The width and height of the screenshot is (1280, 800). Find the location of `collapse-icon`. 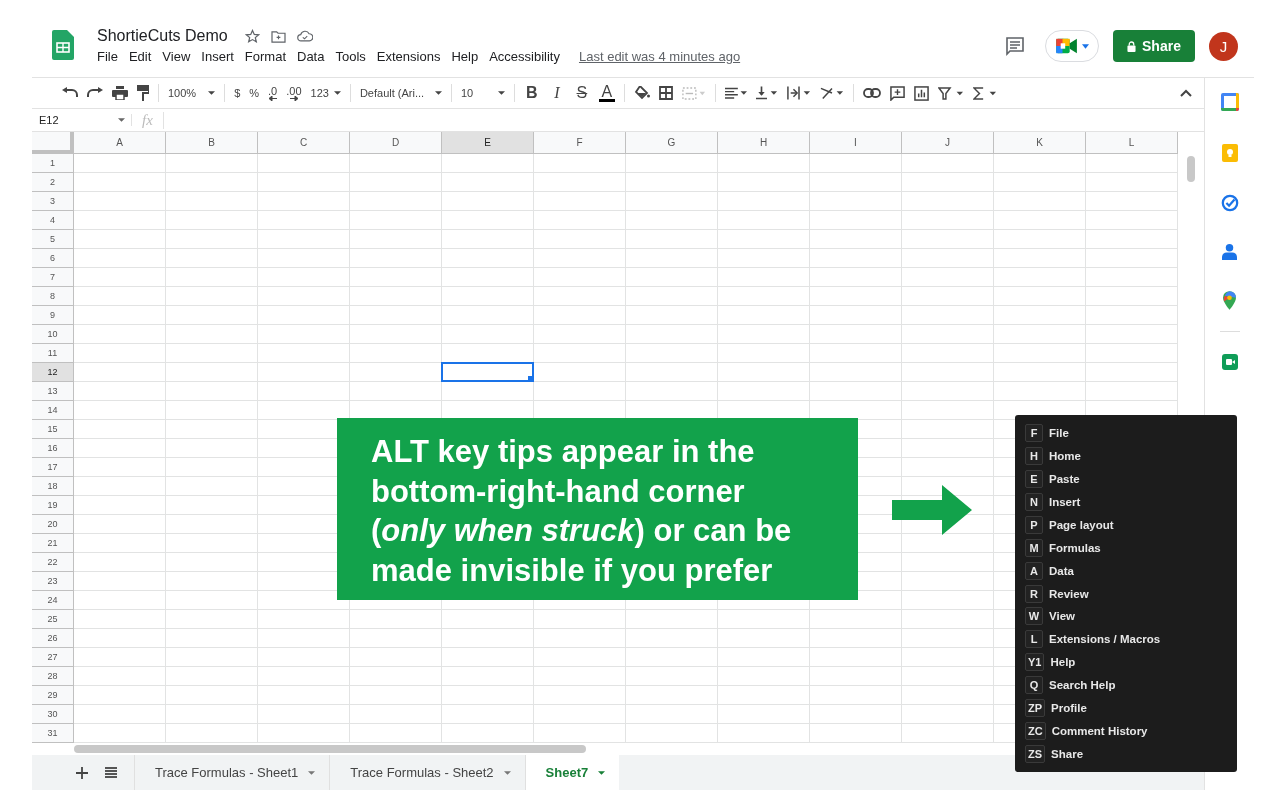

collapse-icon is located at coordinates (1186, 93).